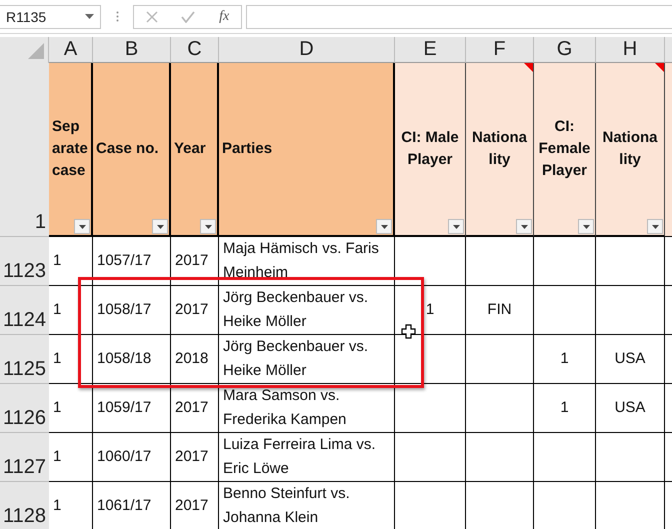  Describe the element at coordinates (565, 149) in the screenshot. I see `header-text: CI: Female Player` at that location.